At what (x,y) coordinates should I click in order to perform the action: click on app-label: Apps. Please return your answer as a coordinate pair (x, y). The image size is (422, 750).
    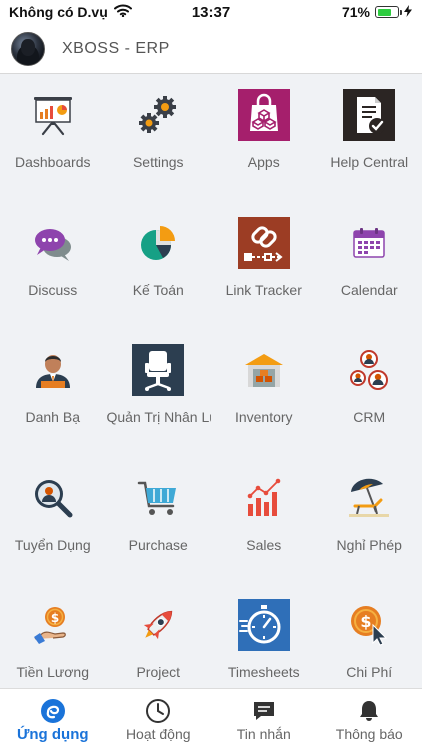
    Looking at the image, I should click on (263, 162).